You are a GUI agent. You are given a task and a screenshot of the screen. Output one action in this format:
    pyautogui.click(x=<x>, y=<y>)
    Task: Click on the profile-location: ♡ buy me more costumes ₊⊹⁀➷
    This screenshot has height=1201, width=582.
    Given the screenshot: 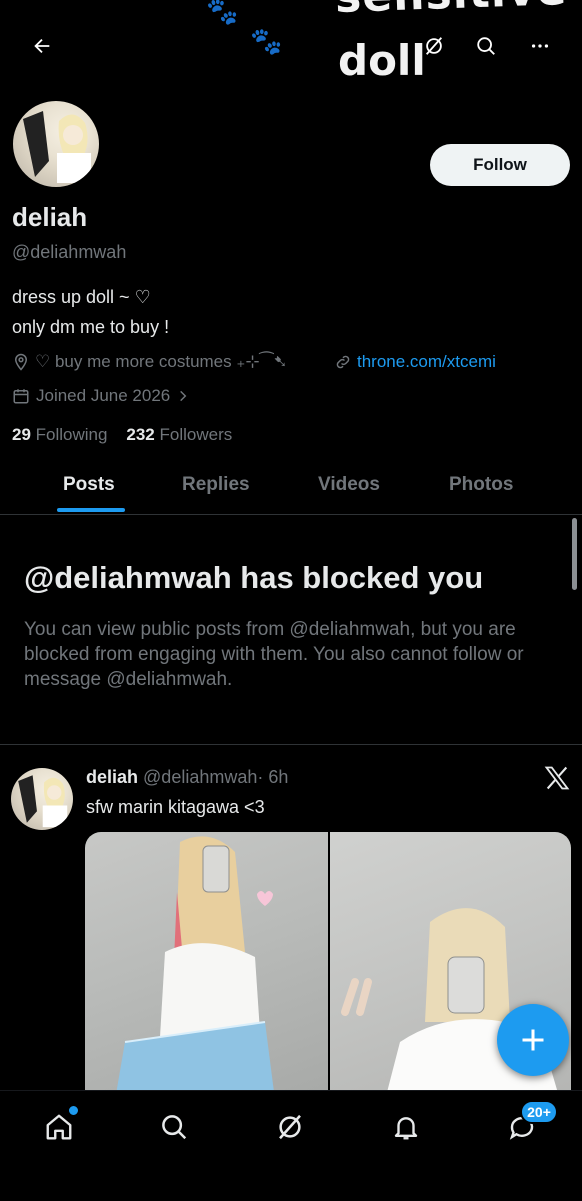 What is the action you would take?
    pyautogui.click(x=150, y=362)
    